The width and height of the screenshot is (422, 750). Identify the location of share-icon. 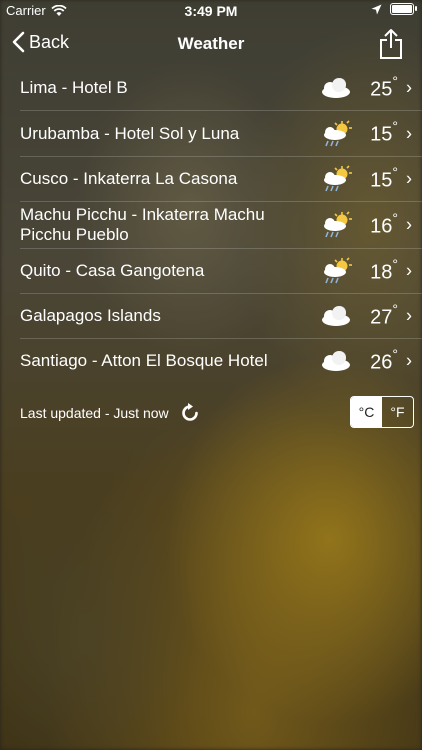
(391, 44).